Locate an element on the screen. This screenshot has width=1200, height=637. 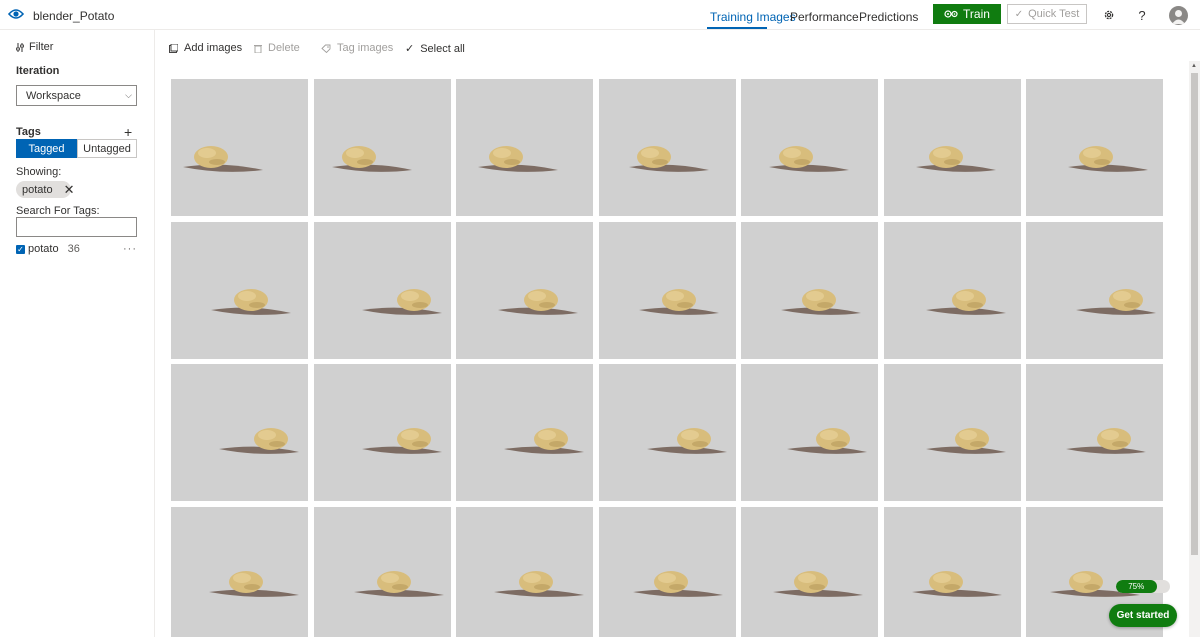
tag-name: potato is located at coordinates (43, 249).